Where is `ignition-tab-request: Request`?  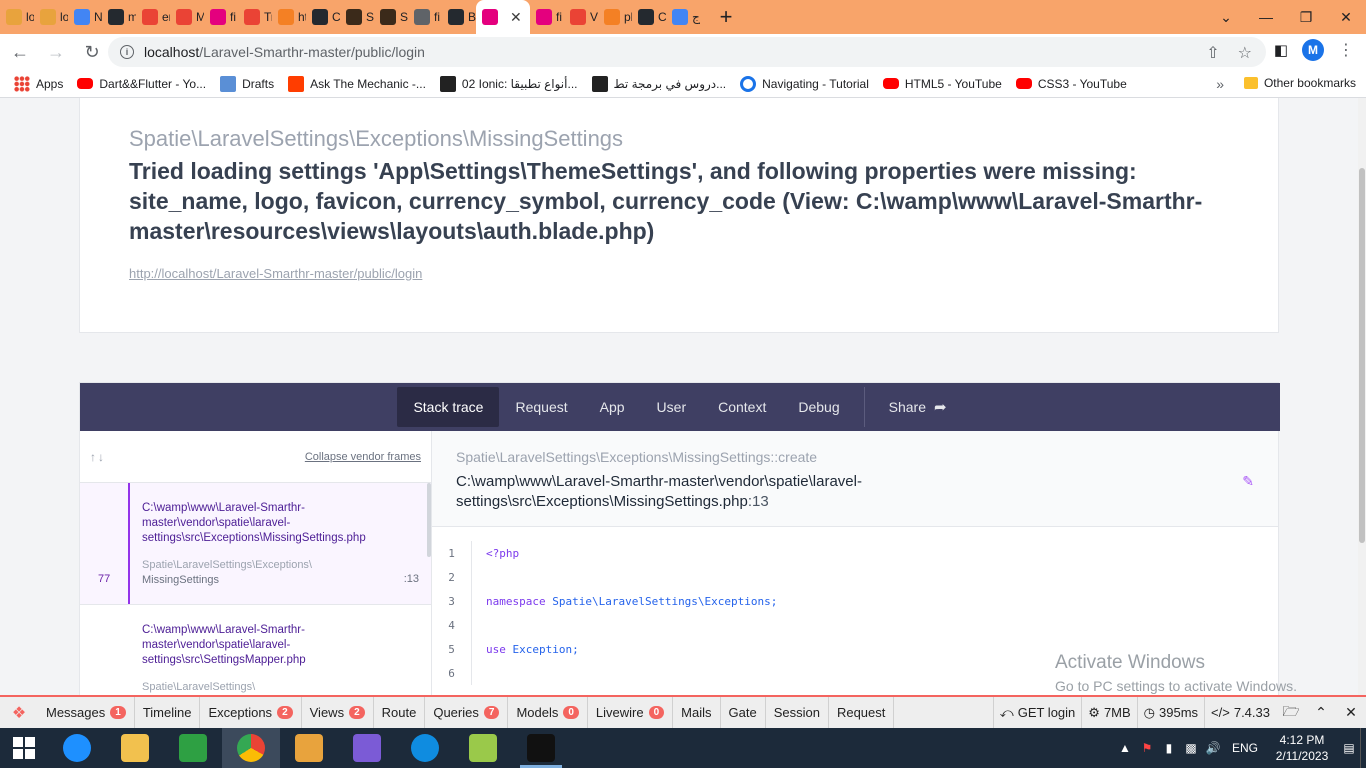
ignition-tab-request: Request is located at coordinates (541, 407).